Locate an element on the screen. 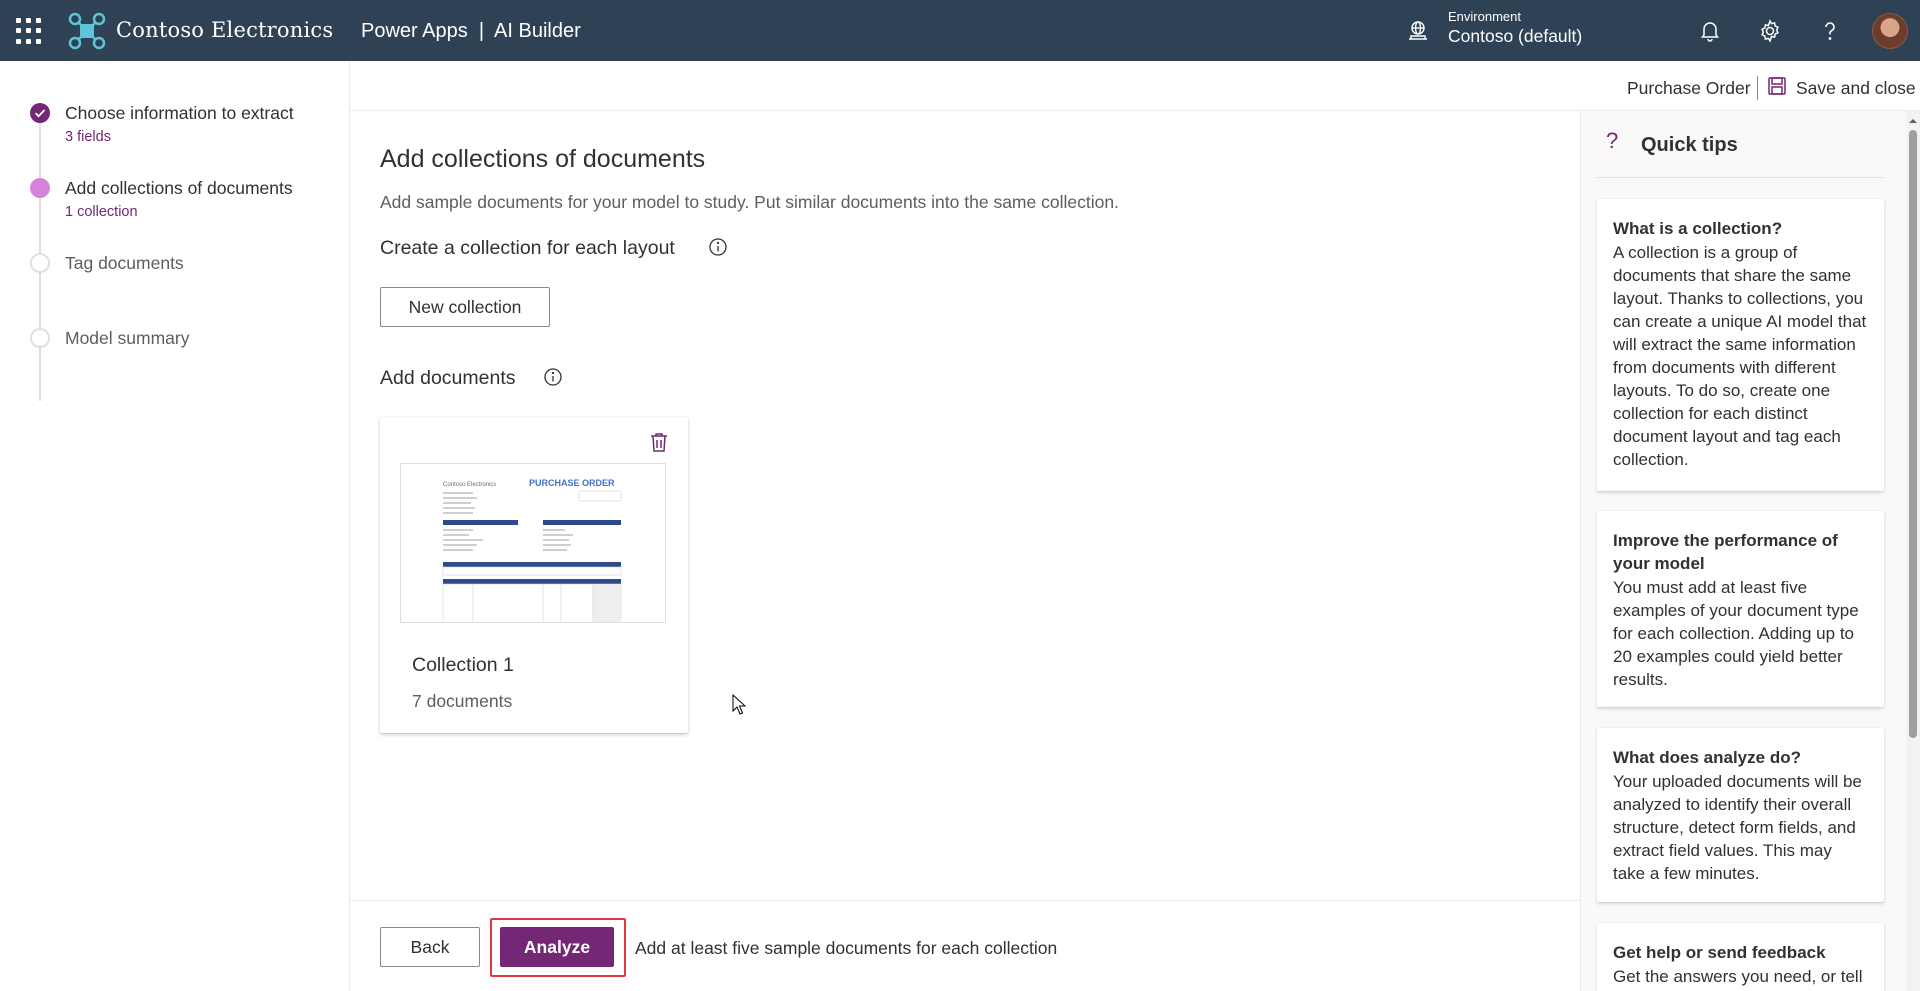 This screenshot has width=1920, height=991. user-avatar is located at coordinates (1890, 31).